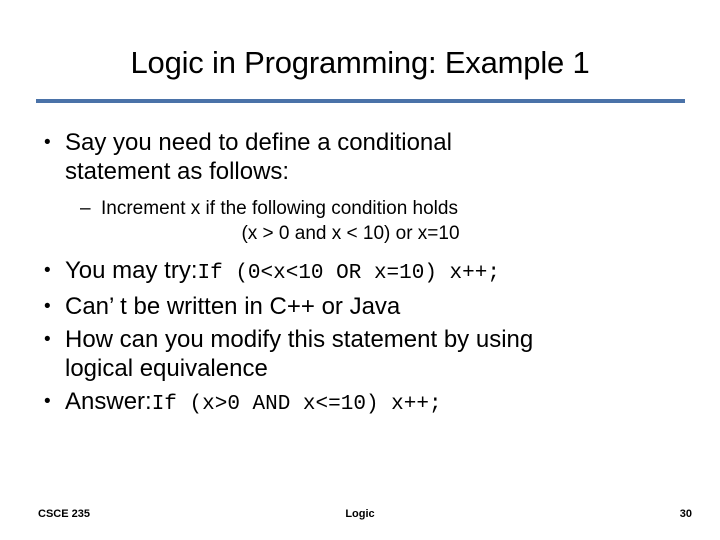 The image size is (720, 540). What do you see at coordinates (108, 401) in the screenshot?
I see `bullet-5-label: Answer:` at bounding box center [108, 401].